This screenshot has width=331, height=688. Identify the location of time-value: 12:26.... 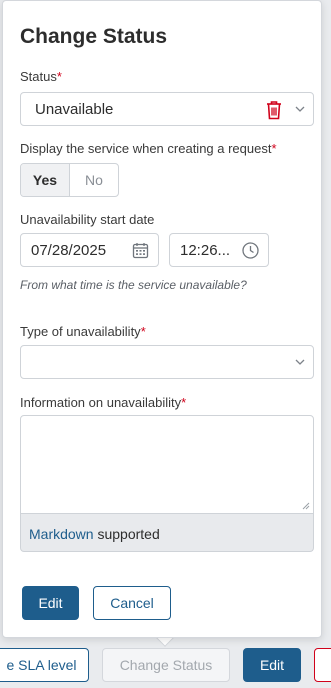
(205, 250).